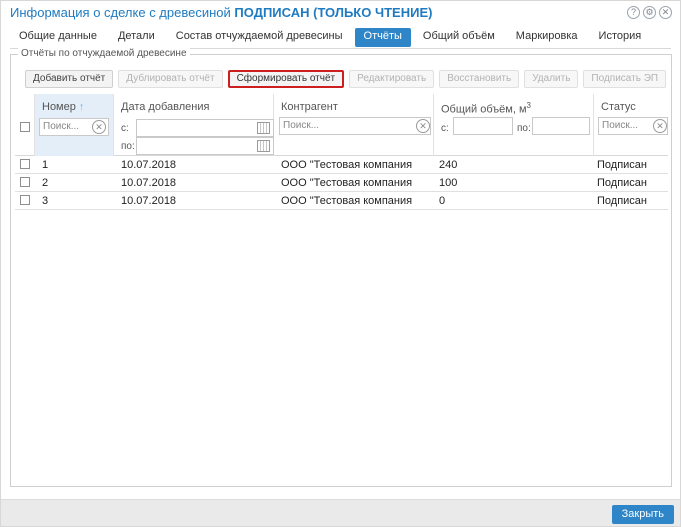 The image size is (681, 527). I want to click on row-volume: 0, so click(442, 201).